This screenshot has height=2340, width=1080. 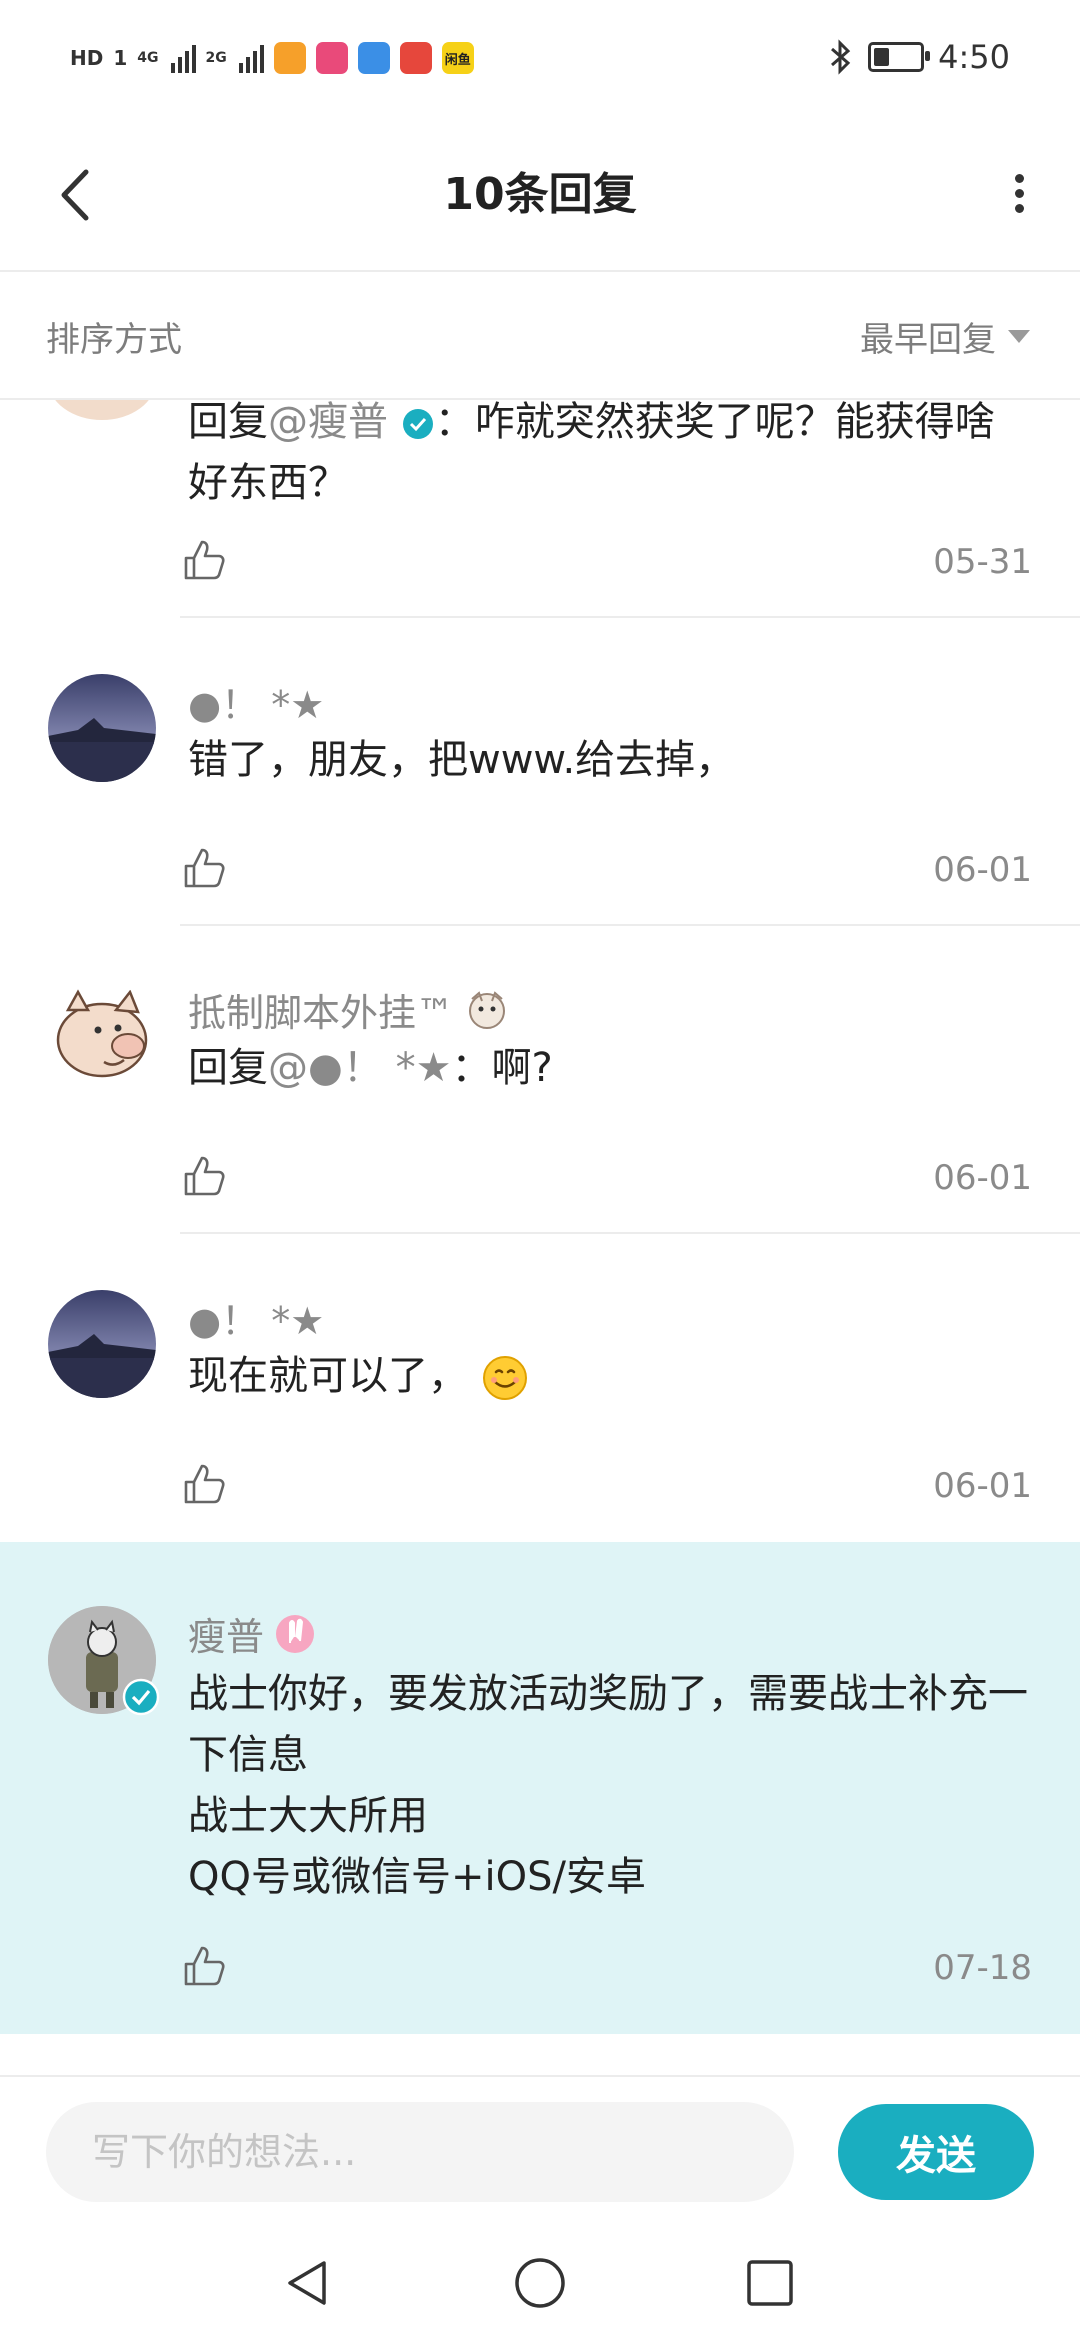 I want to click on character-badge-icon, so click(x=487, y=1009).